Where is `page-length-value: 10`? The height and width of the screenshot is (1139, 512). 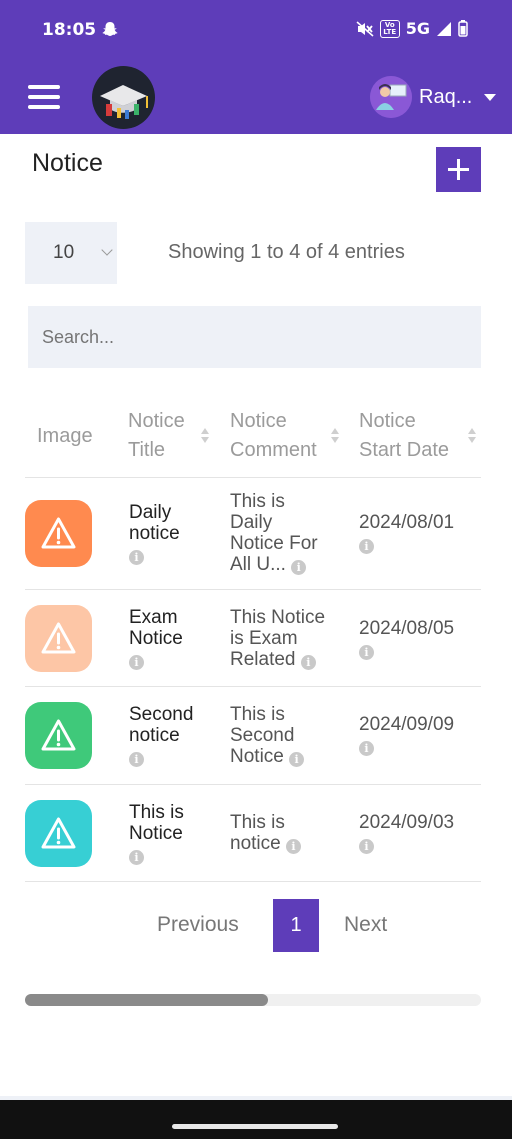 page-length-value: 10 is located at coordinates (64, 252).